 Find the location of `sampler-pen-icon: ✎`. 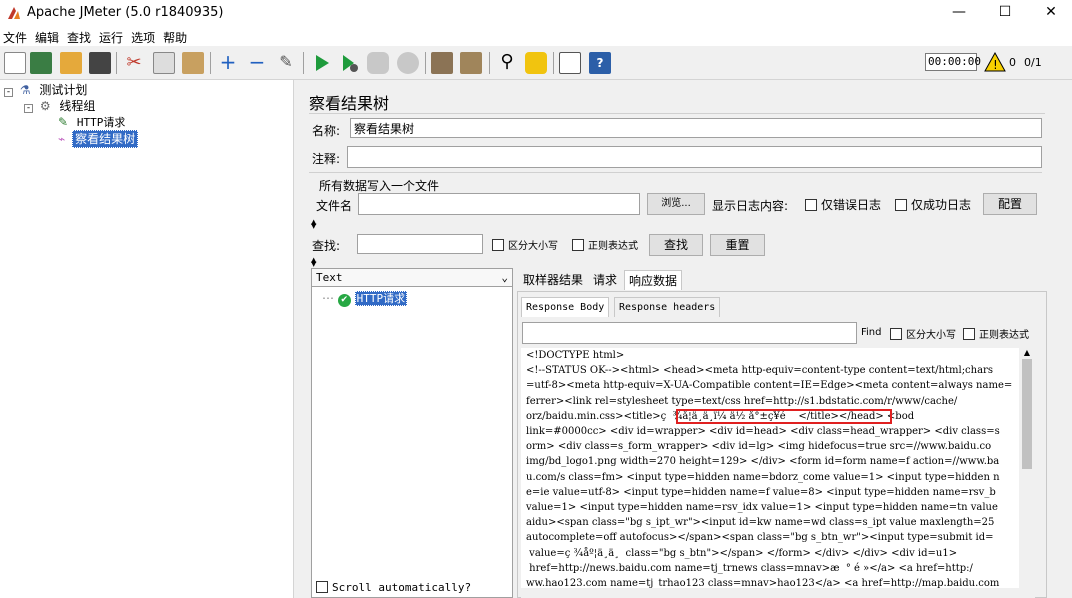

sampler-pen-icon: ✎ is located at coordinates (63, 122).